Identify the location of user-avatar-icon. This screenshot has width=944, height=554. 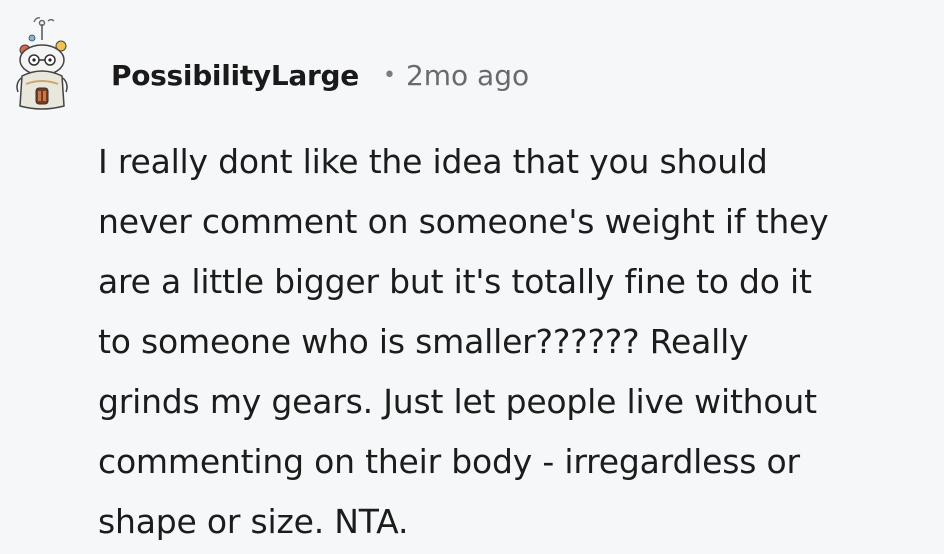
(44, 63).